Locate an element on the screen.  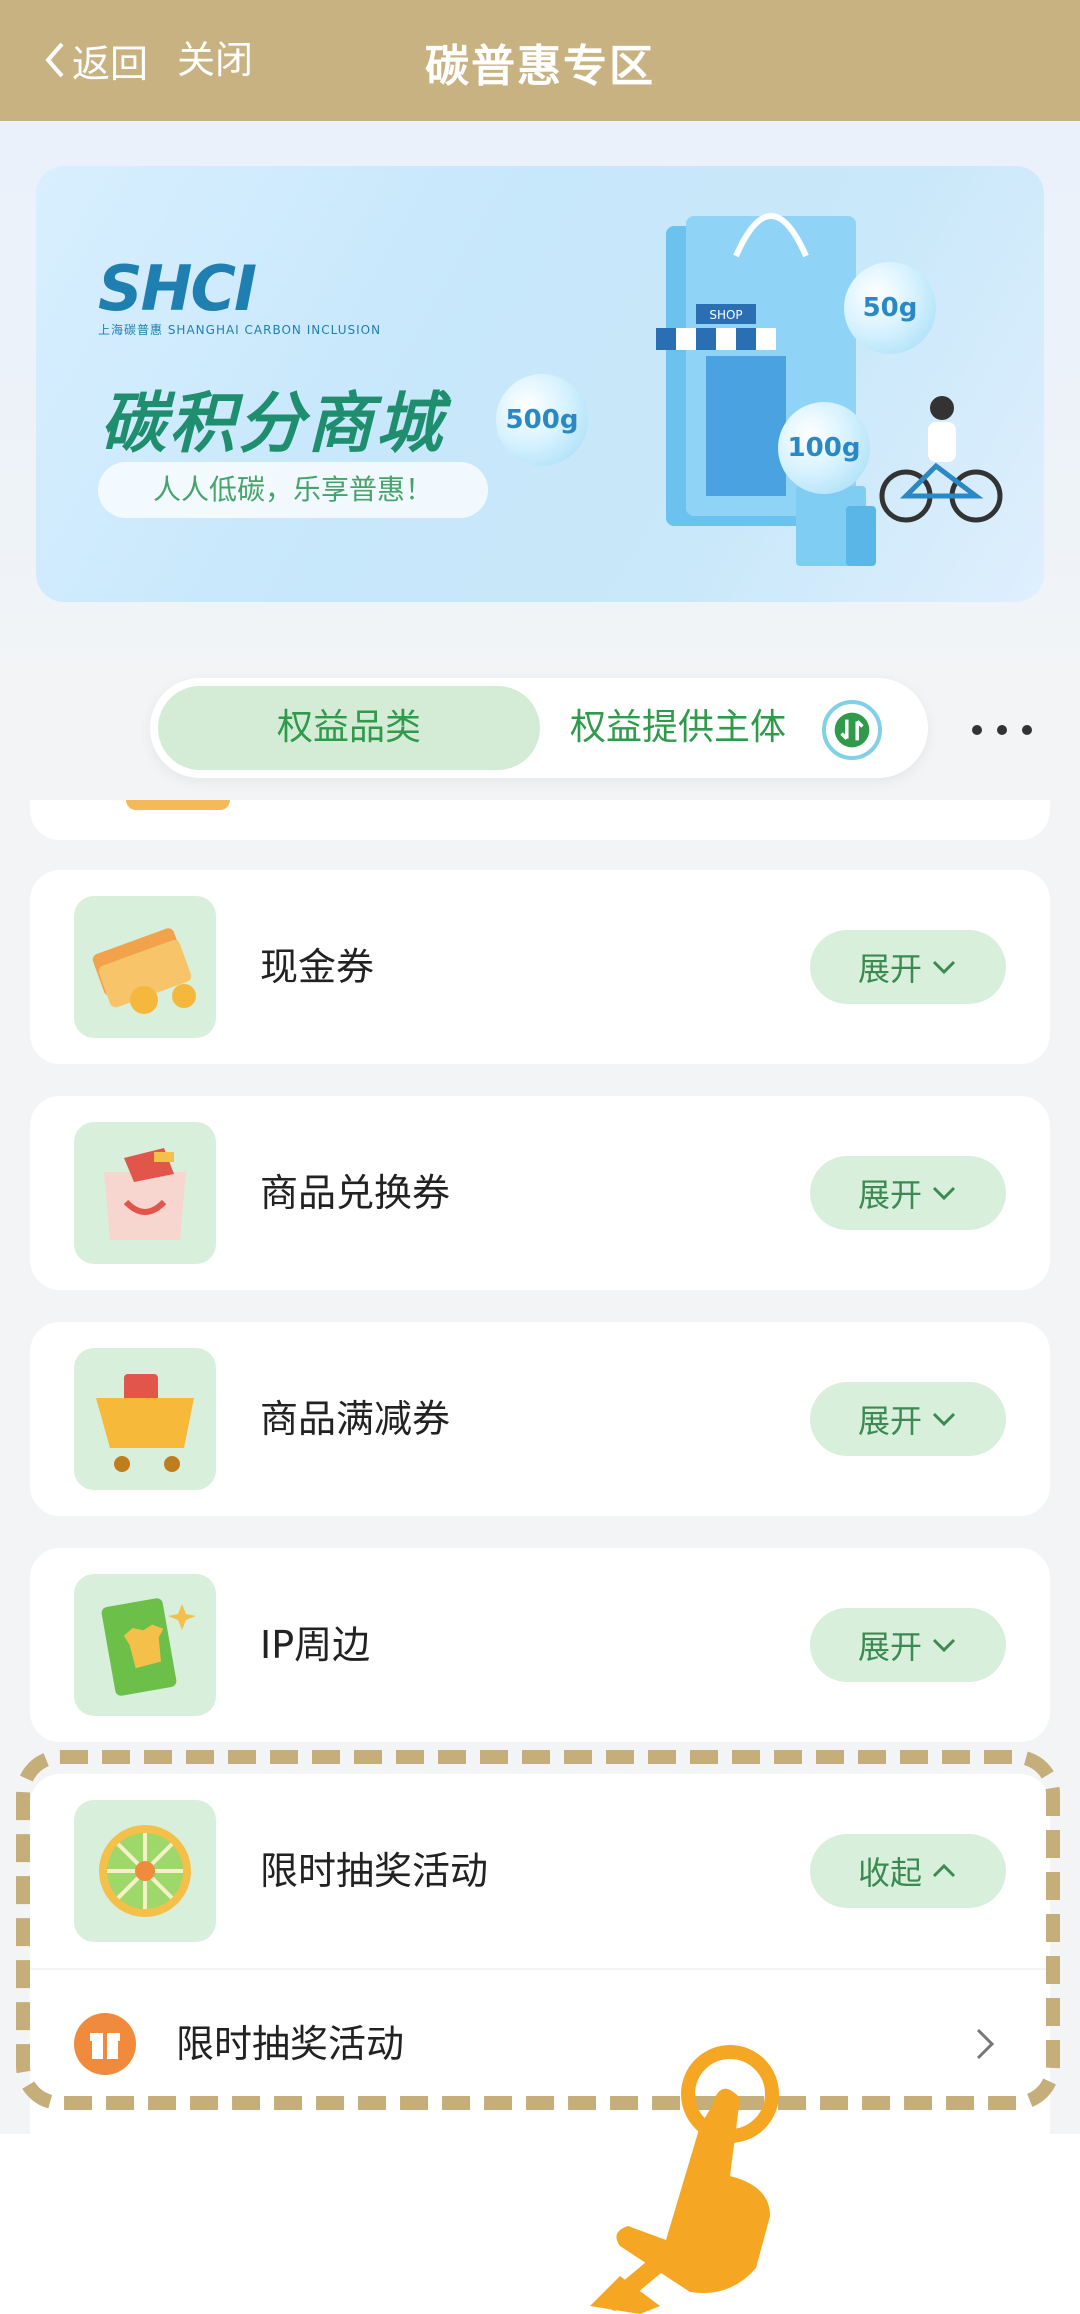
lottery-activity-item: 限时抽奖活动 is located at coordinates (540, 2052).